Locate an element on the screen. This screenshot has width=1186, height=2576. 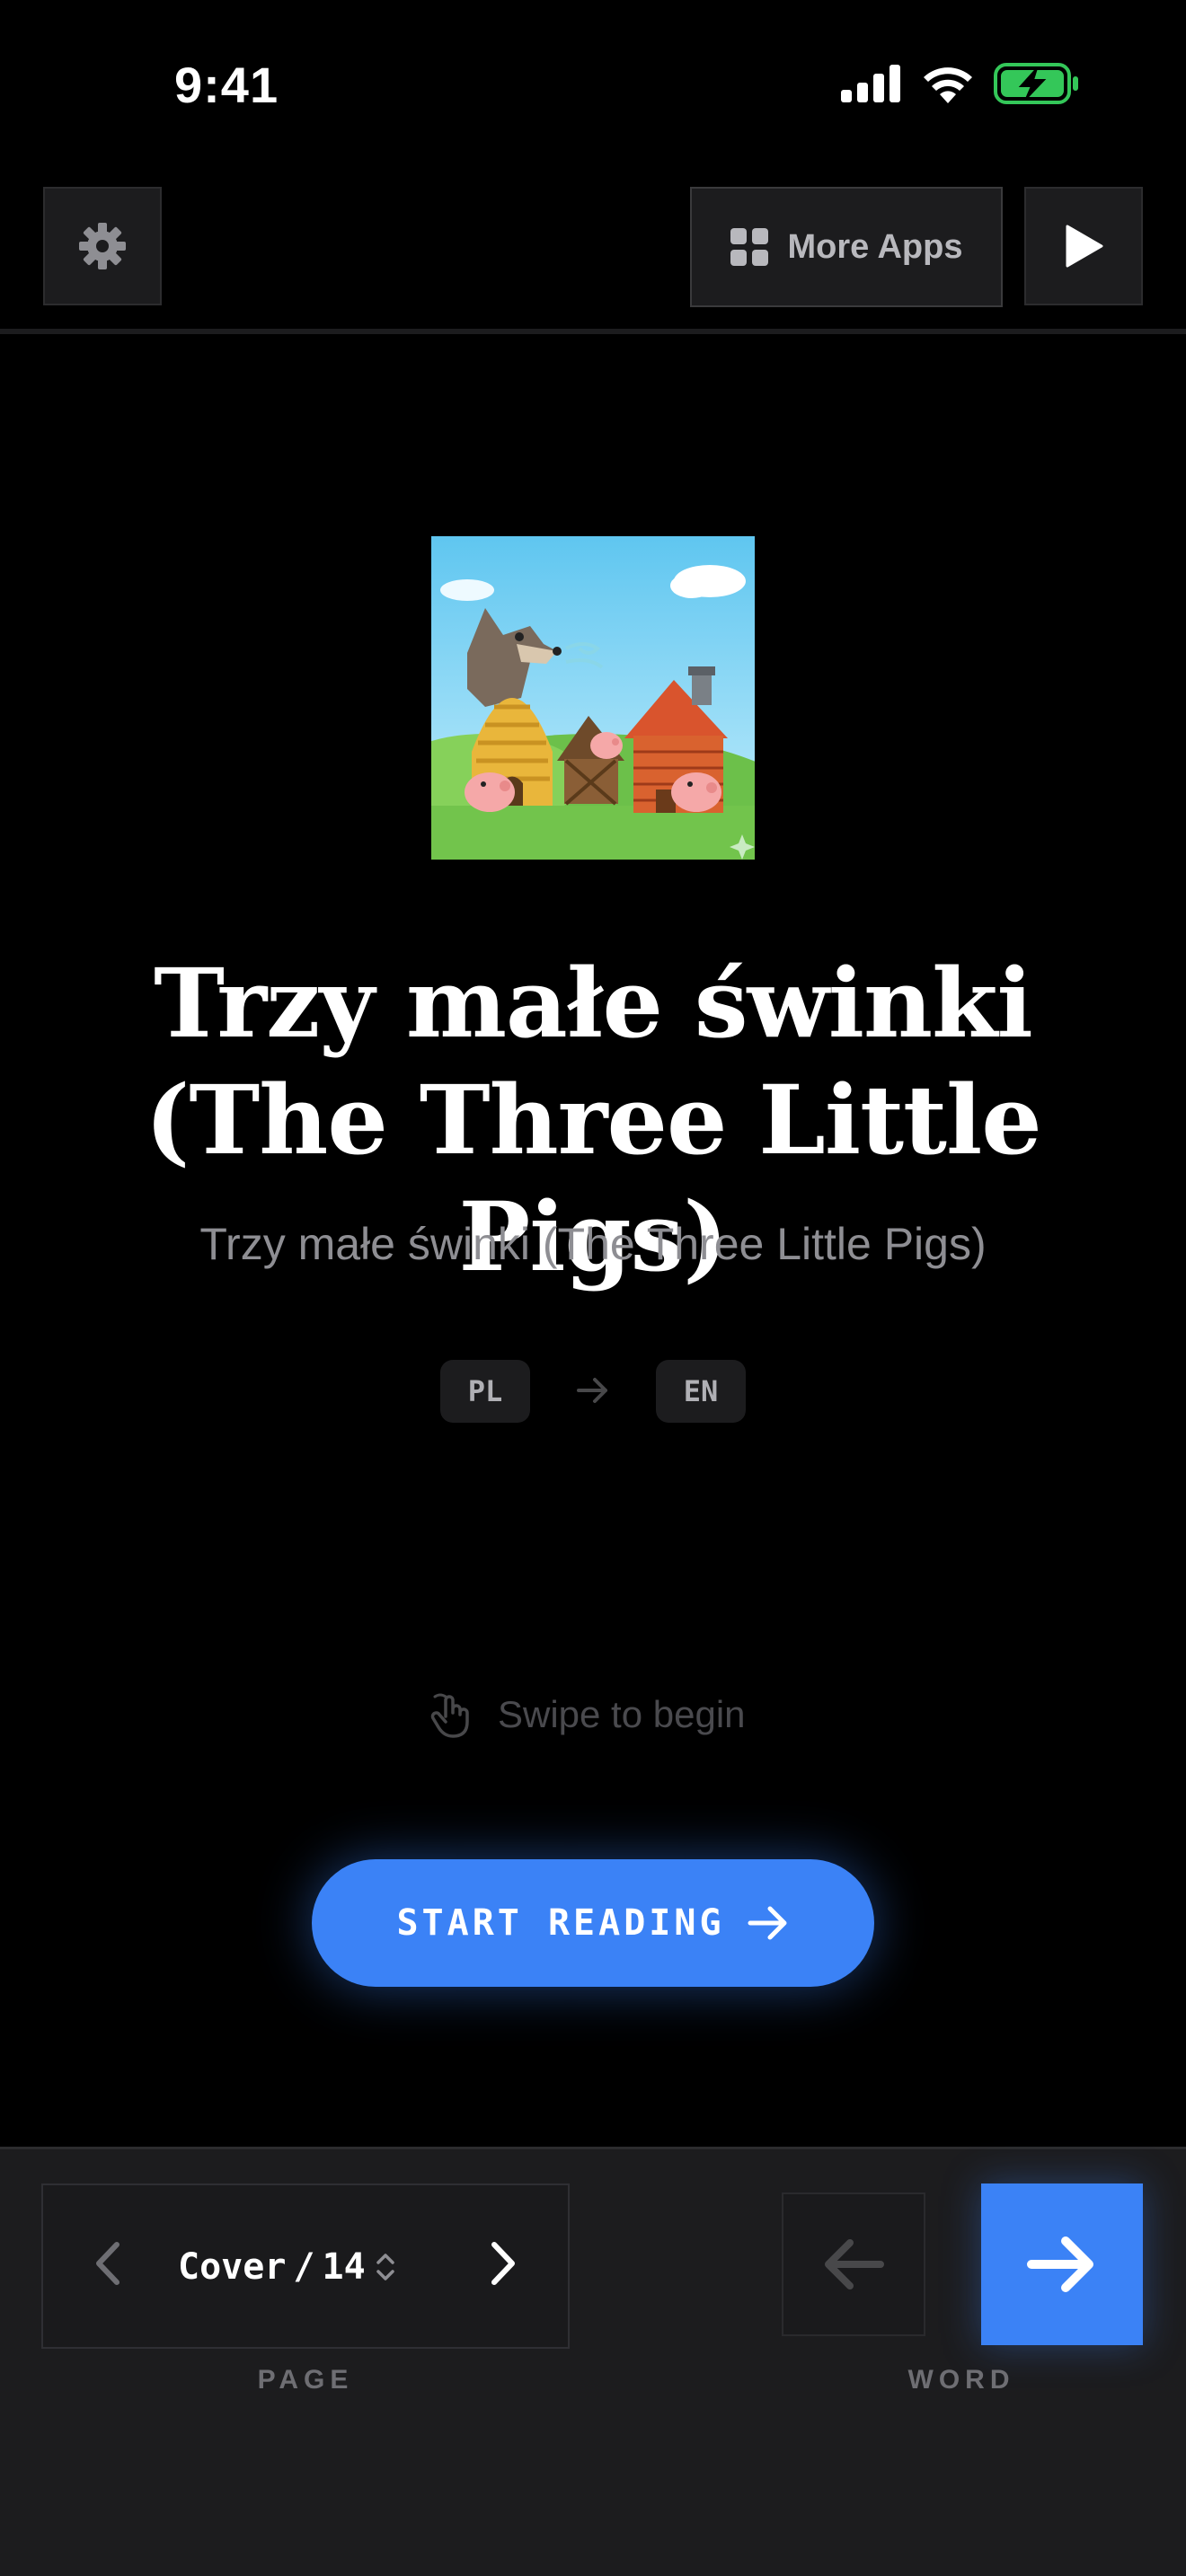
status-icons is located at coordinates (960, 83).